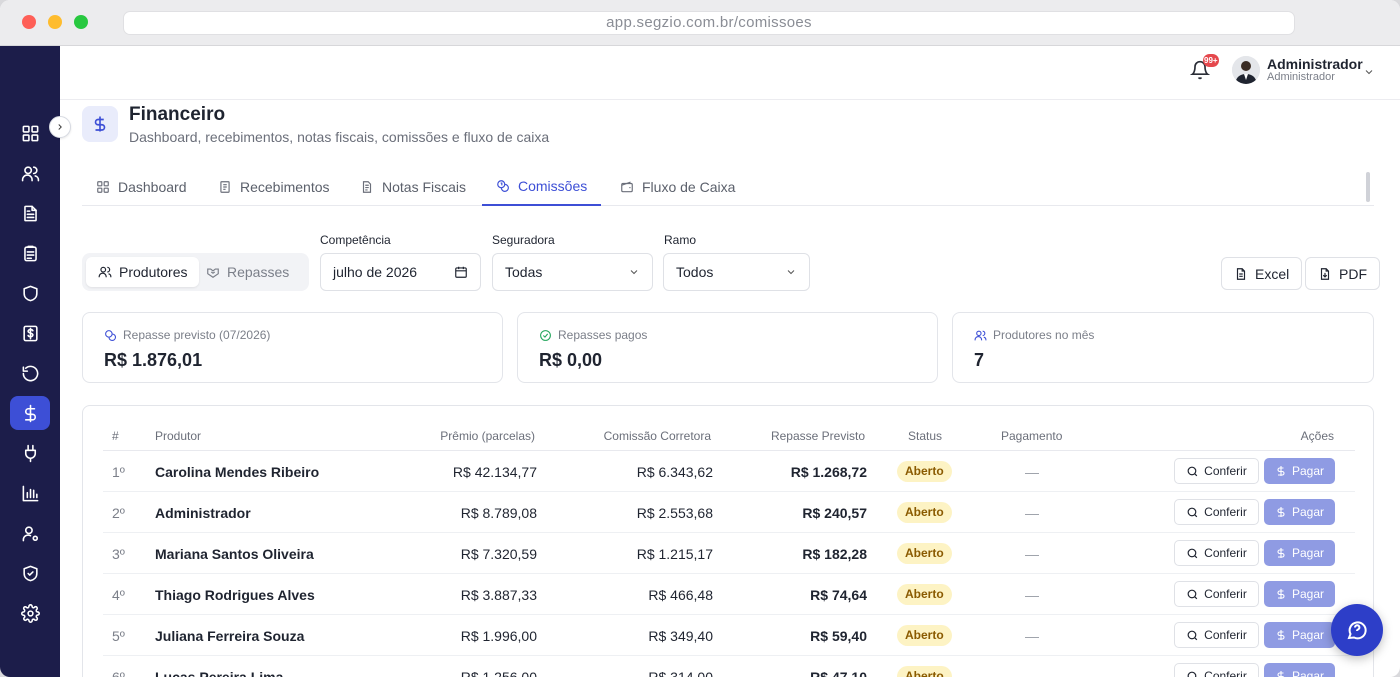 The height and width of the screenshot is (677, 1400). I want to click on minimize-window-button, so click(55, 22).